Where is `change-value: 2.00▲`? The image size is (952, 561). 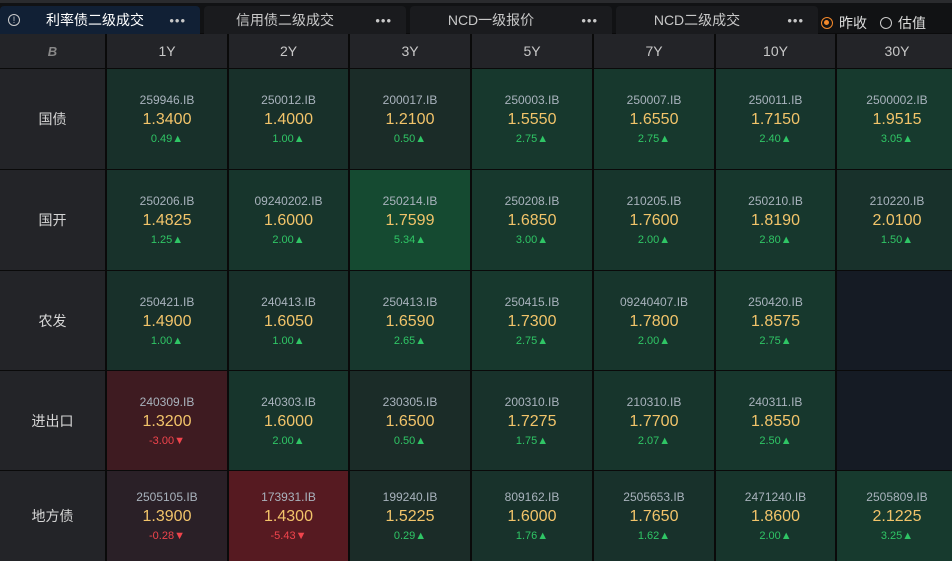 change-value: 2.00▲ is located at coordinates (775, 536).